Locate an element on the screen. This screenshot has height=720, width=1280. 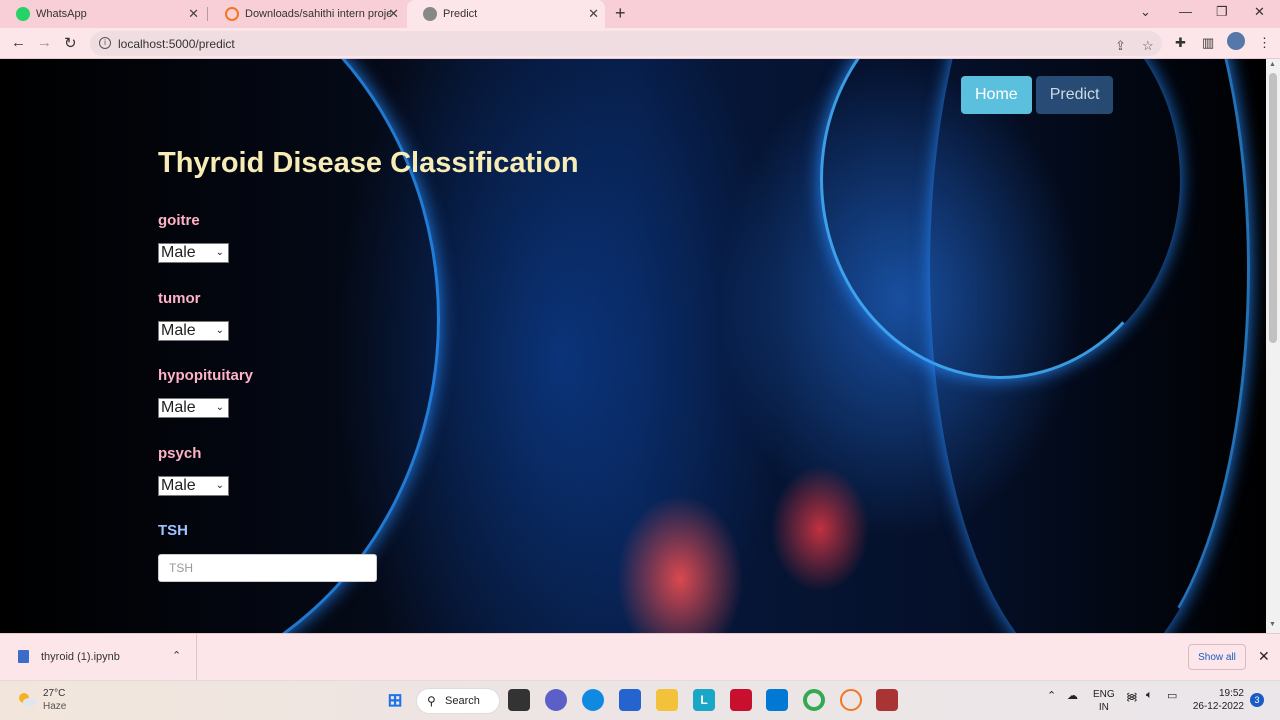
tab-predict: Predict ✕ is located at coordinates (506, 14).